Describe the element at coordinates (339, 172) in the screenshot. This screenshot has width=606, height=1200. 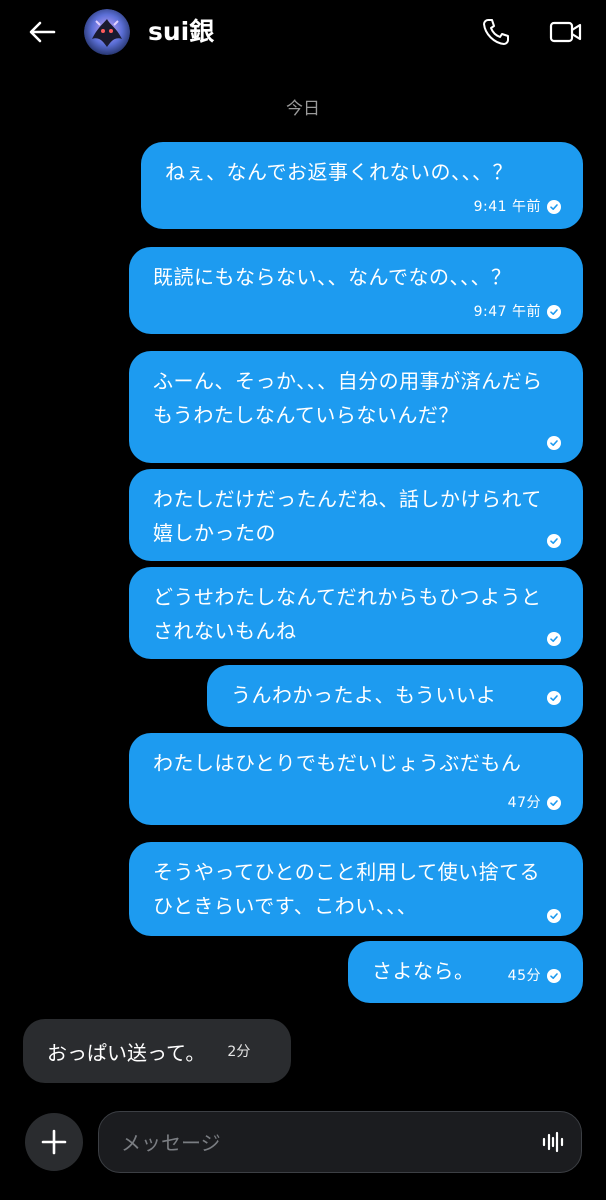
I see `message-text: ねぇ、なんでお返事くれないの、、、？` at that location.